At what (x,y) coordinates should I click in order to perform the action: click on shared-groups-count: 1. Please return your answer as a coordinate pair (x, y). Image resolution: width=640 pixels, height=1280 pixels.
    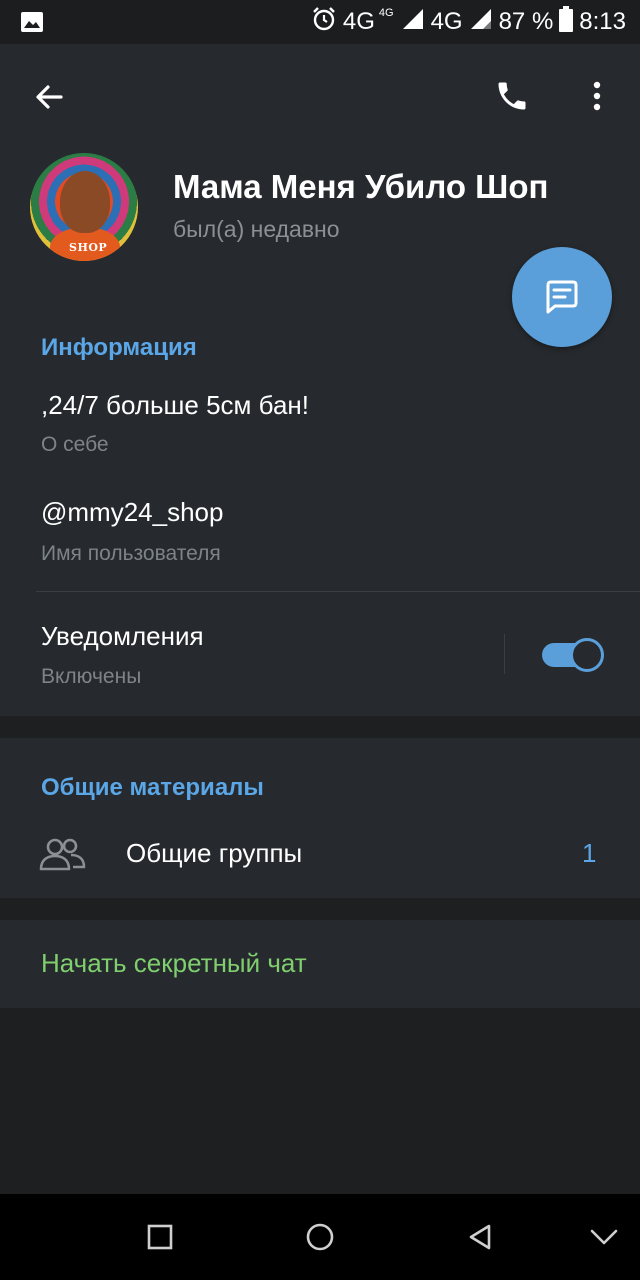
    Looking at the image, I should click on (589, 853).